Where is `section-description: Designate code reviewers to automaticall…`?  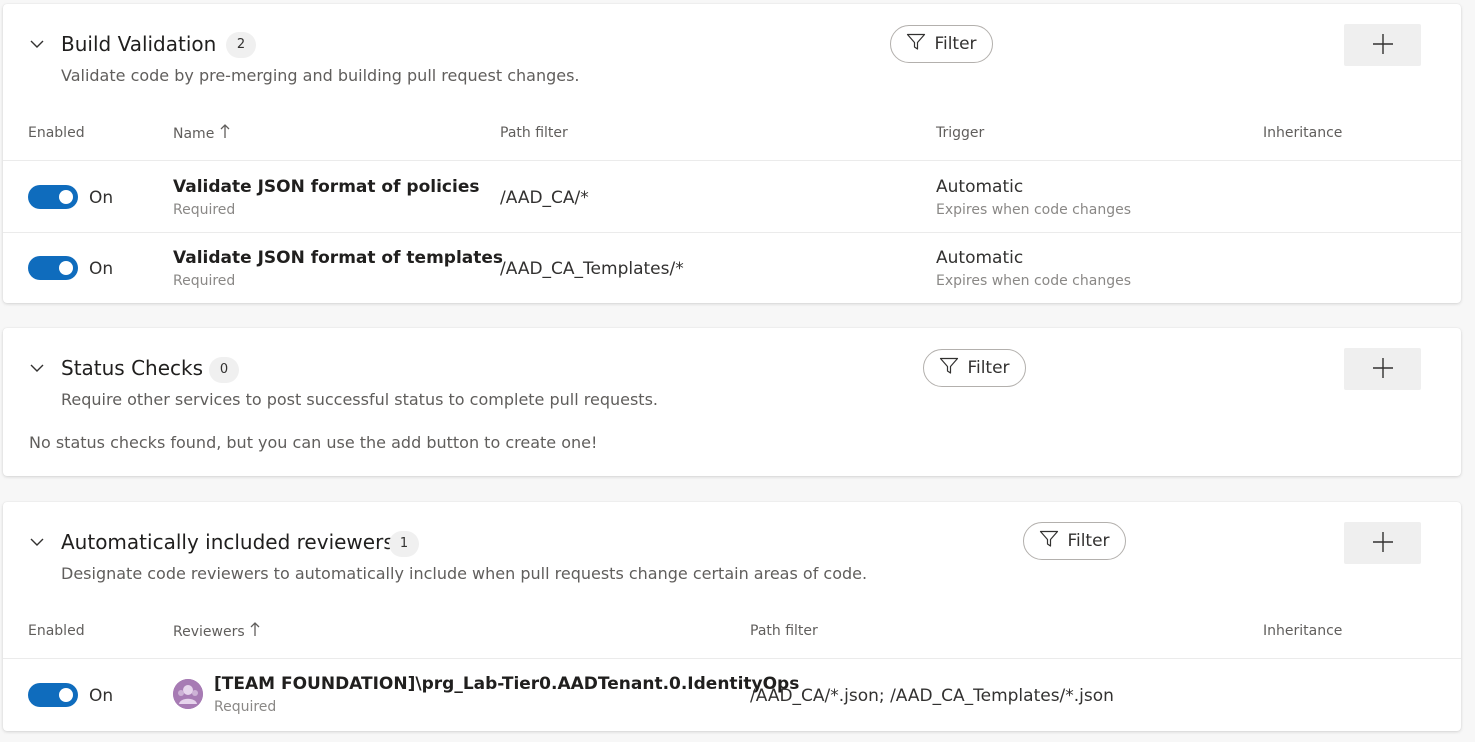
section-description: Designate code reviewers to automaticall… is located at coordinates (464, 573).